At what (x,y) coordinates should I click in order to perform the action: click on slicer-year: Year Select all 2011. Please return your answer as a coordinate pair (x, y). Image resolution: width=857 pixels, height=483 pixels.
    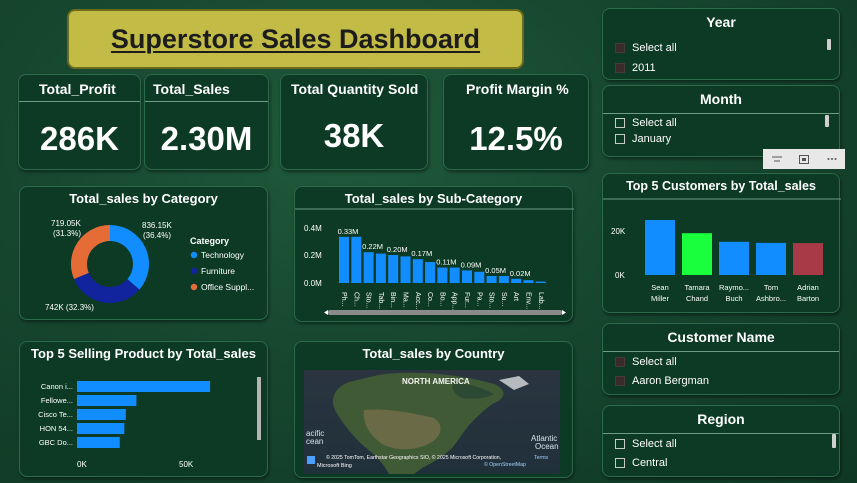
    Looking at the image, I should click on (721, 44).